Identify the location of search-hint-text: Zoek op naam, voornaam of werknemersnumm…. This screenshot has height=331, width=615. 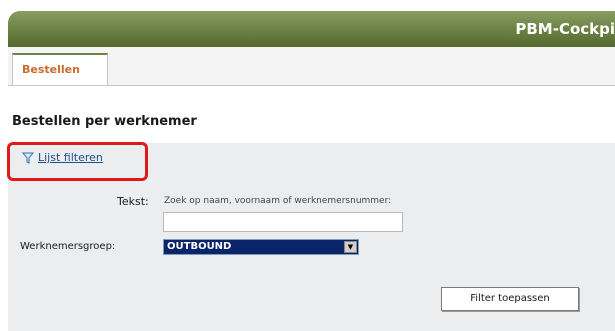
(278, 201).